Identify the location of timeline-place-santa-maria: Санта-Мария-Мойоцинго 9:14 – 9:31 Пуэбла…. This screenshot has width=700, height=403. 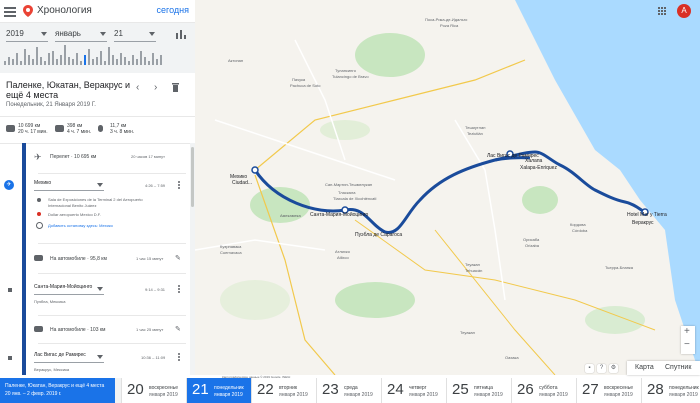
(95, 296).